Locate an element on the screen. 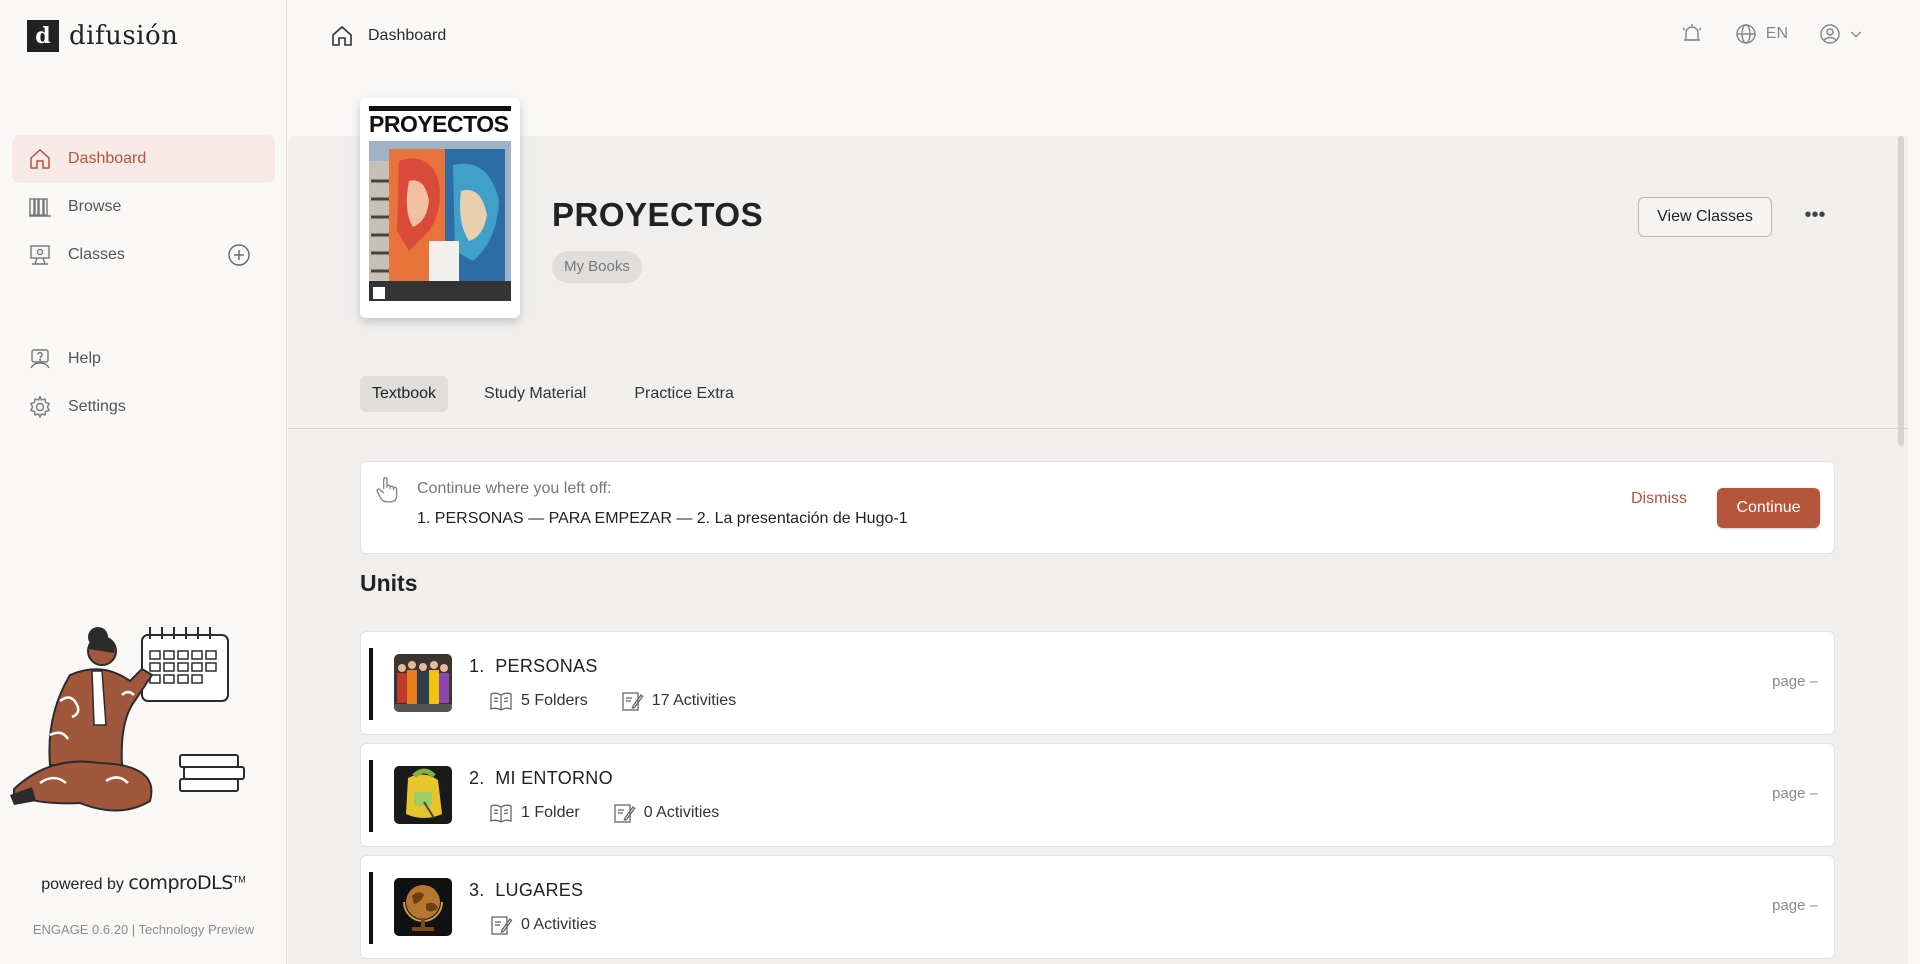 This screenshot has width=1920, height=964. cover-title: PROYECTOS is located at coordinates (440, 121).